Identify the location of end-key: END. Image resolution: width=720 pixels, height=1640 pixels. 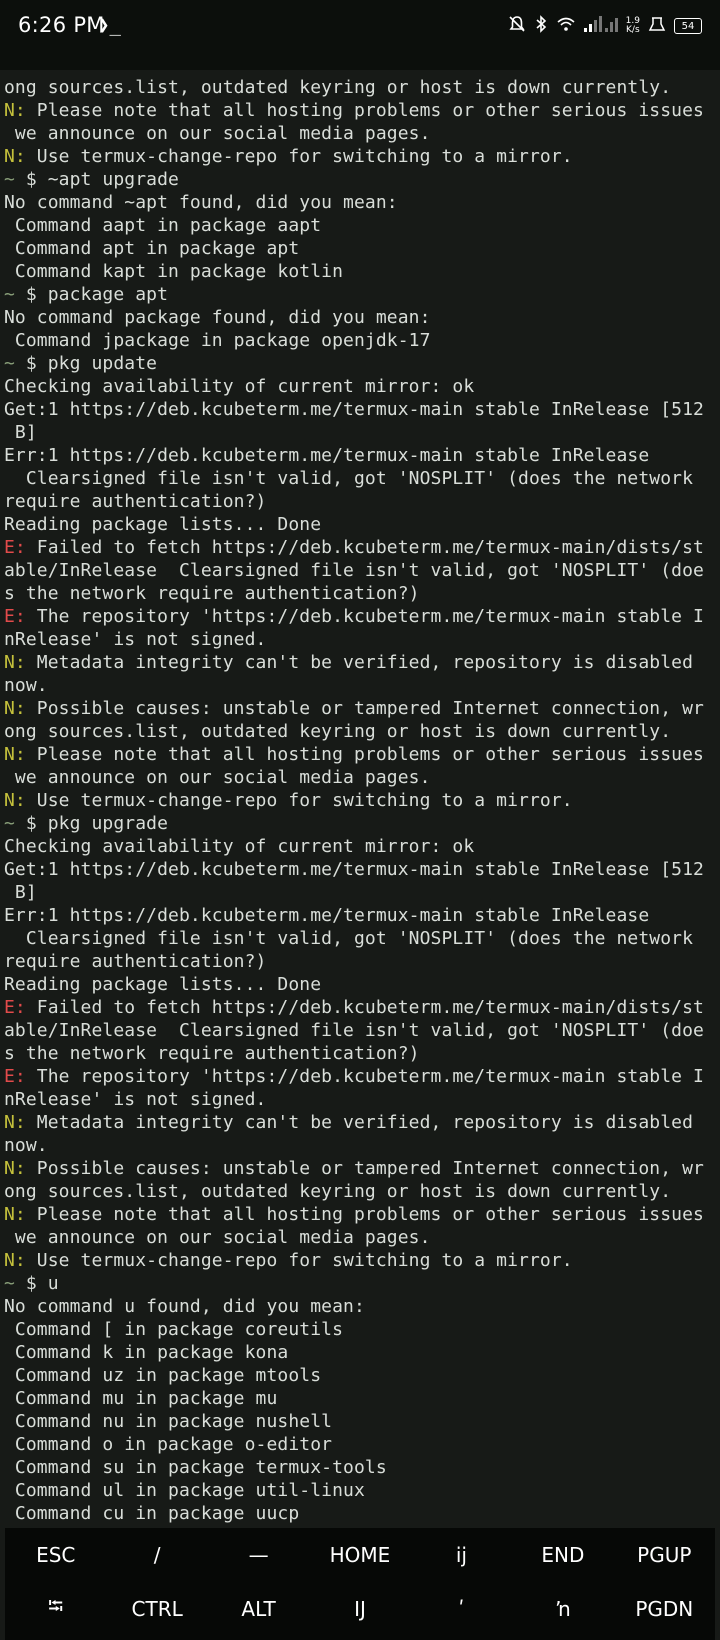
(562, 1555).